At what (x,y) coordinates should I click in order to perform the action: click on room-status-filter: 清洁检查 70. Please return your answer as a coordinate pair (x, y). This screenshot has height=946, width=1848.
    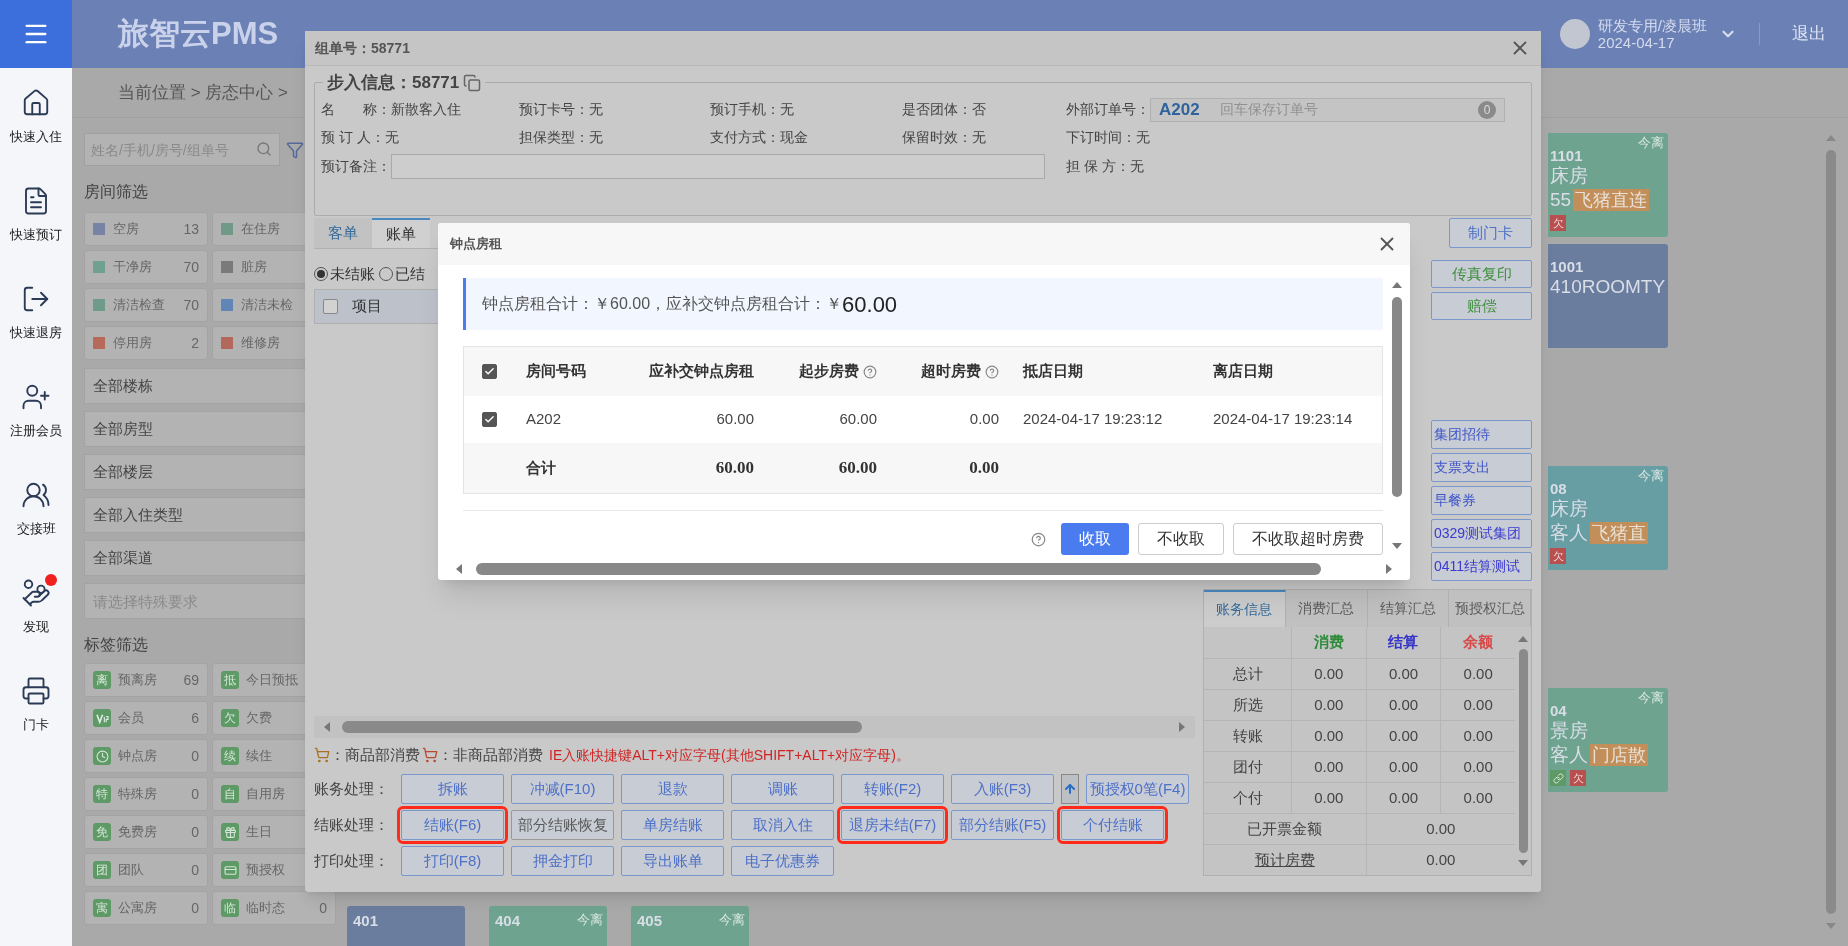
    Looking at the image, I should click on (146, 305).